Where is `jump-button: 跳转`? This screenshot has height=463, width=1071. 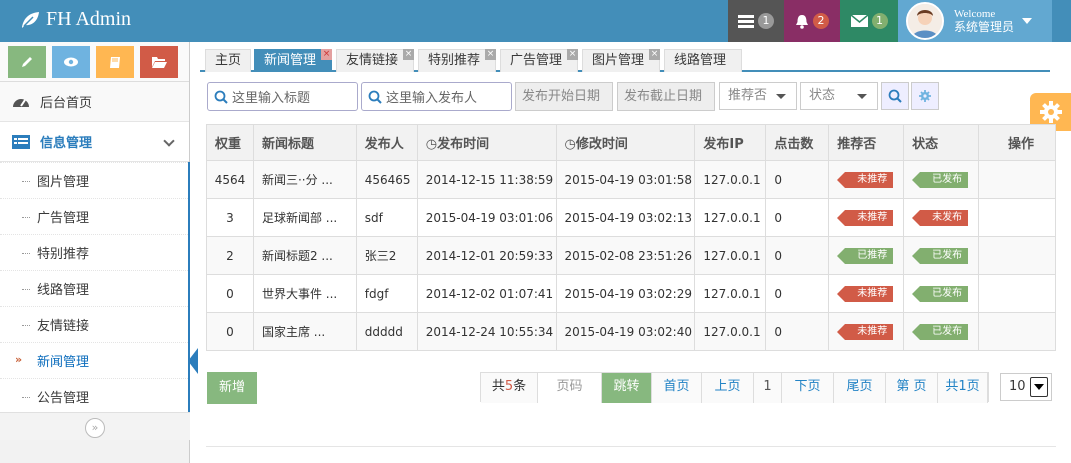
jump-button: 跳转 is located at coordinates (627, 388).